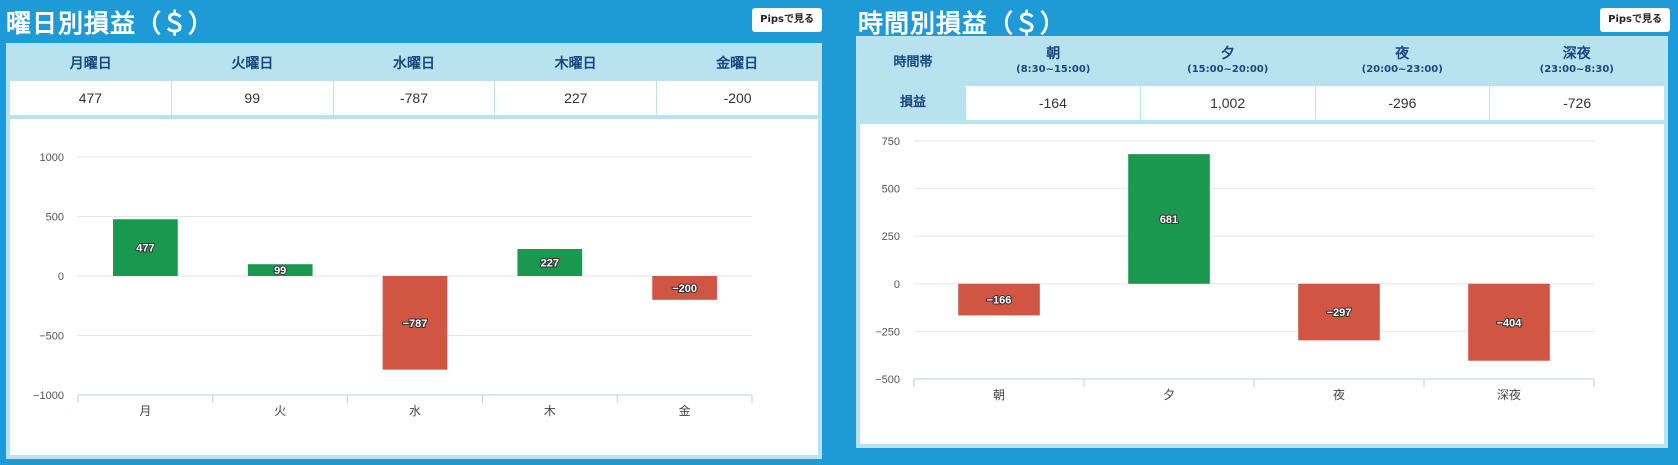 This screenshot has width=1678, height=465. Describe the element at coordinates (1339, 394) in the screenshot. I see `x-tick-label: 夜` at that location.